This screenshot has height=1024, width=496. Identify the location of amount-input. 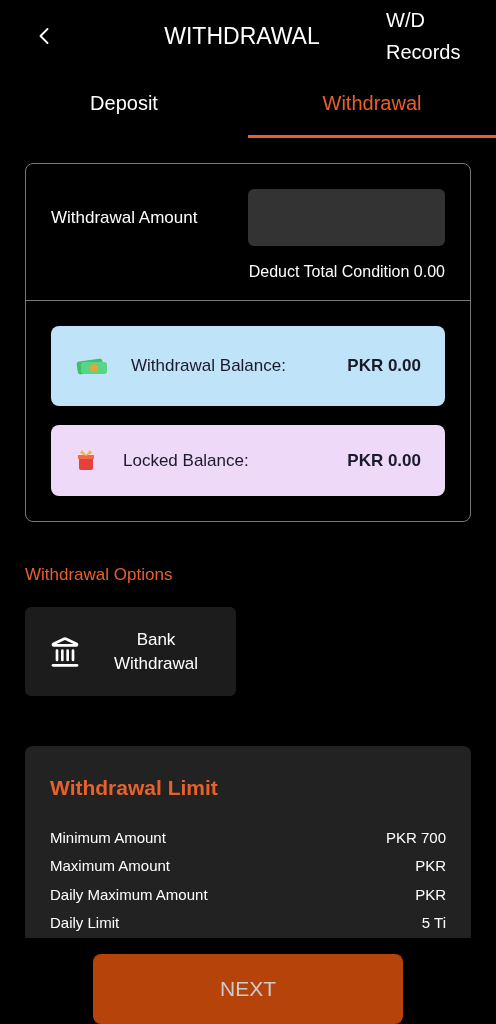
(346, 217).